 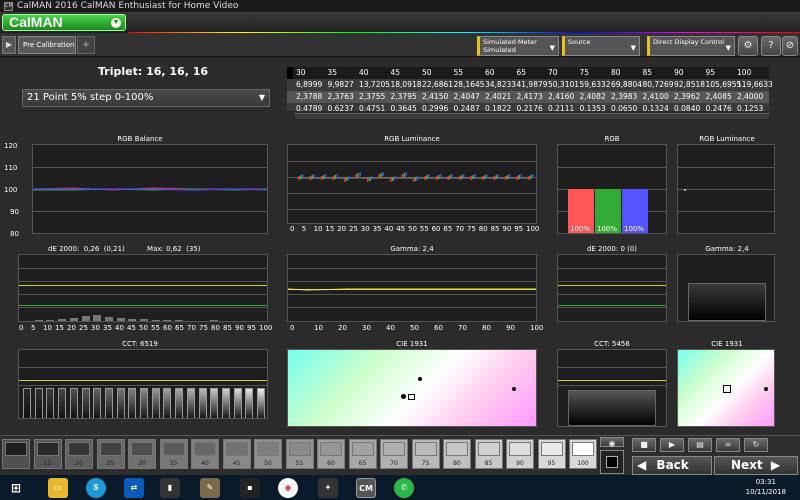 I want to click on calman-logo-button: CalMAN ▼, so click(x=64, y=22).